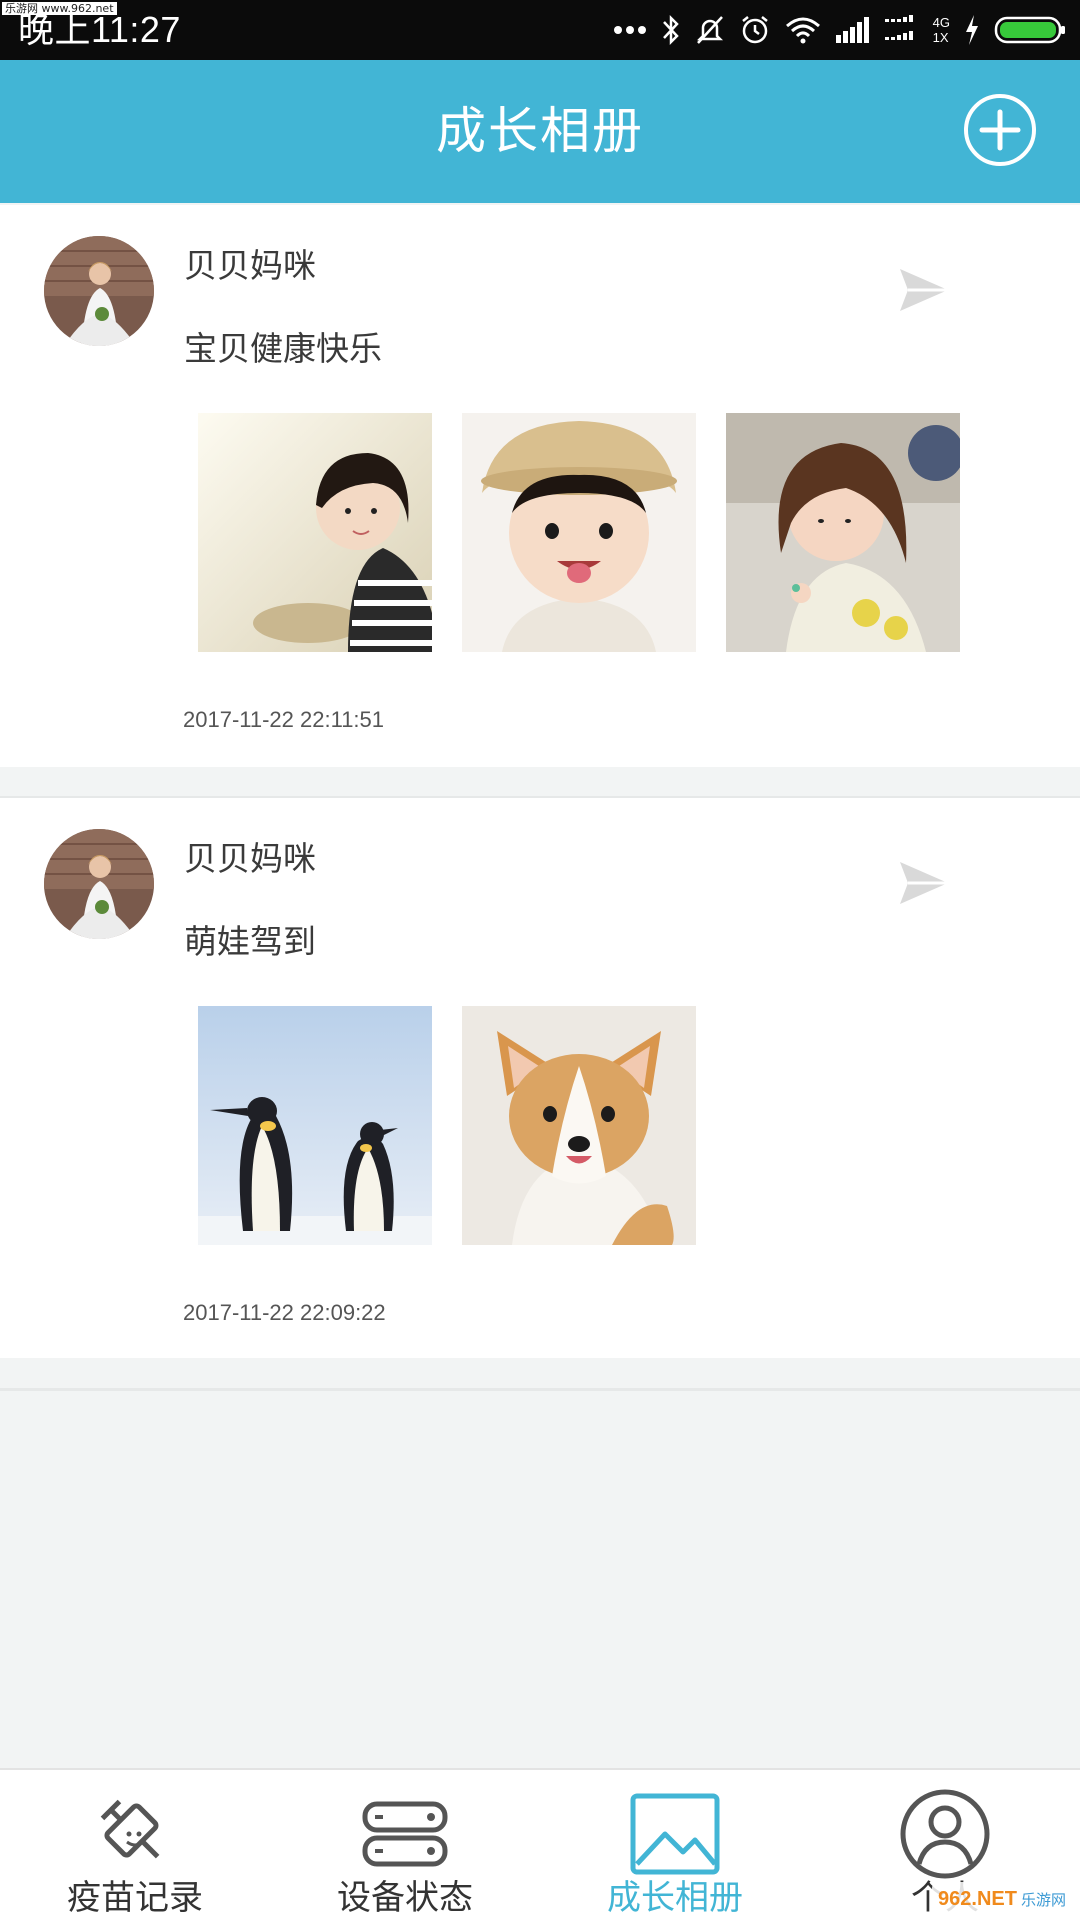  I want to click on watermark-main: 962.NET, so click(977, 1898).